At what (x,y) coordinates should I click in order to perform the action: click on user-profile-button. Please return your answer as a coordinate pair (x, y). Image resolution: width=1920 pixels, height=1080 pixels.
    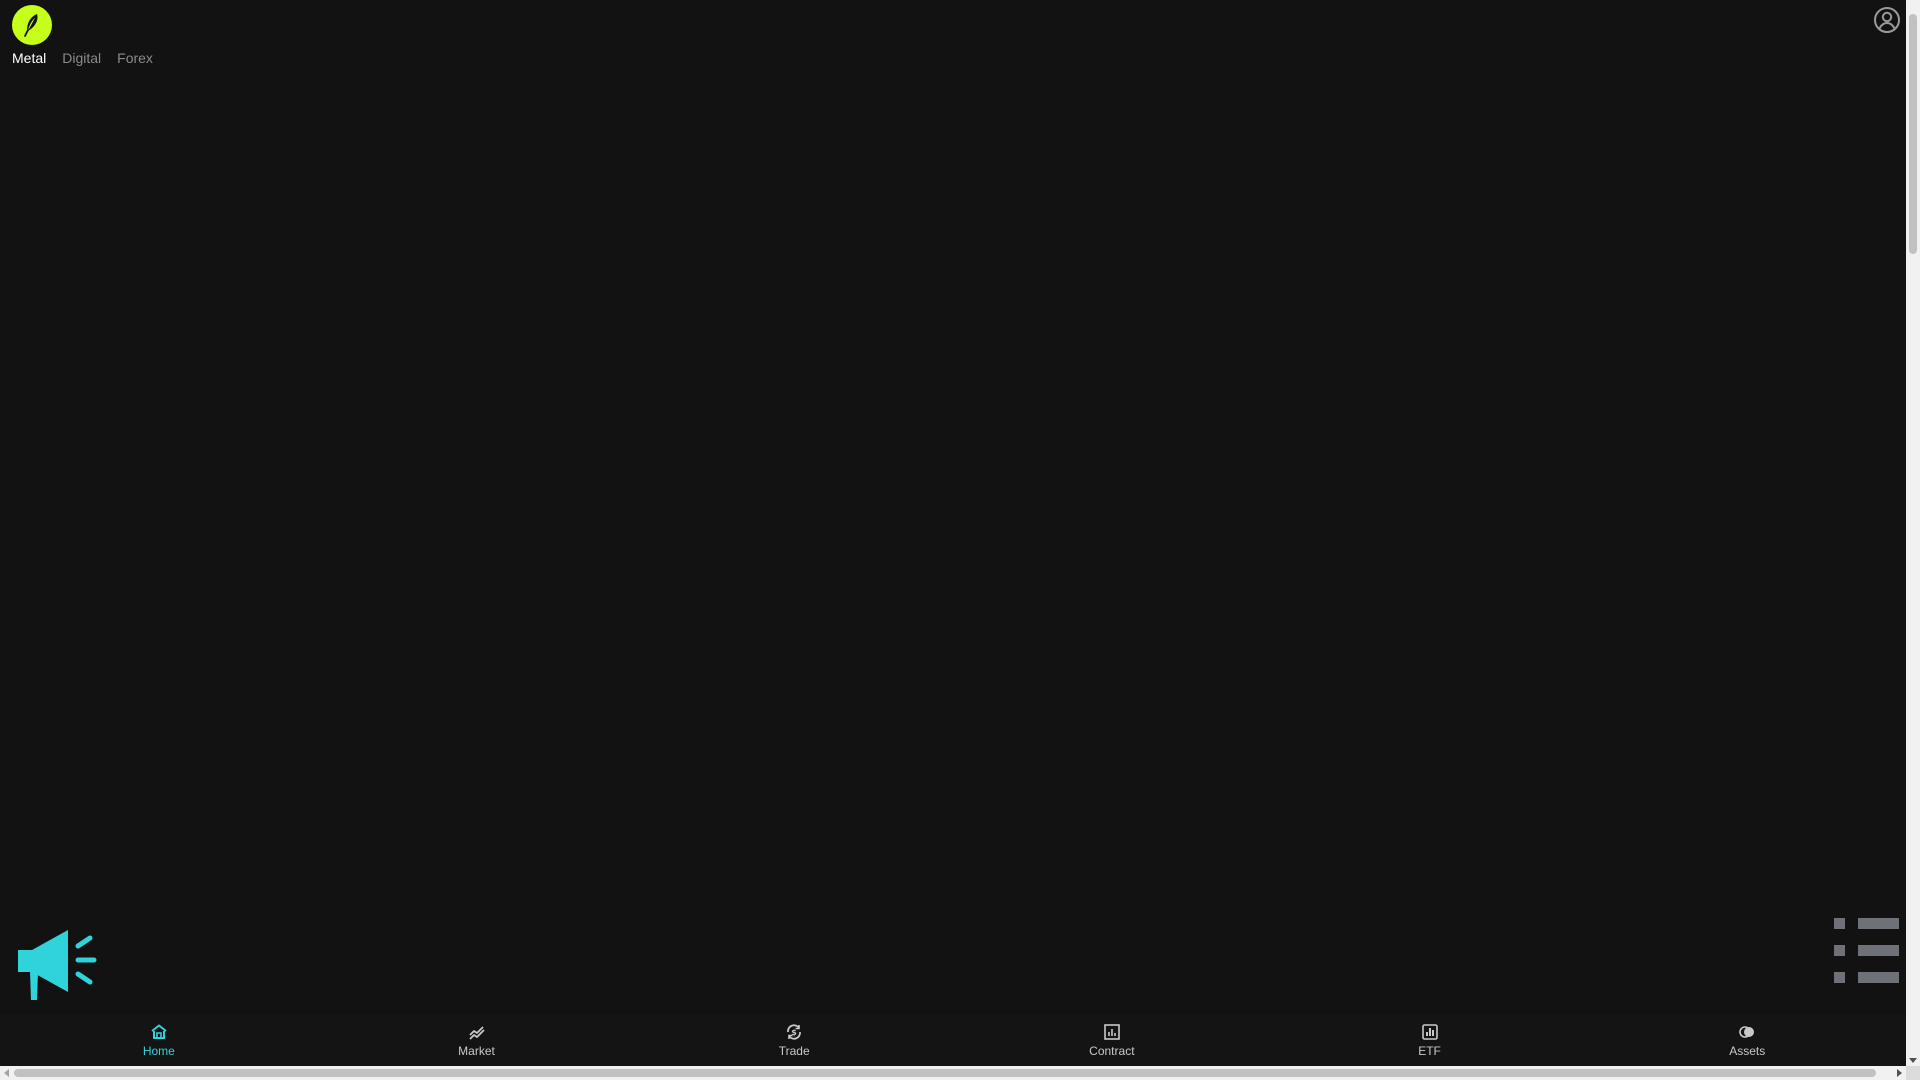
    Looking at the image, I should click on (1887, 20).